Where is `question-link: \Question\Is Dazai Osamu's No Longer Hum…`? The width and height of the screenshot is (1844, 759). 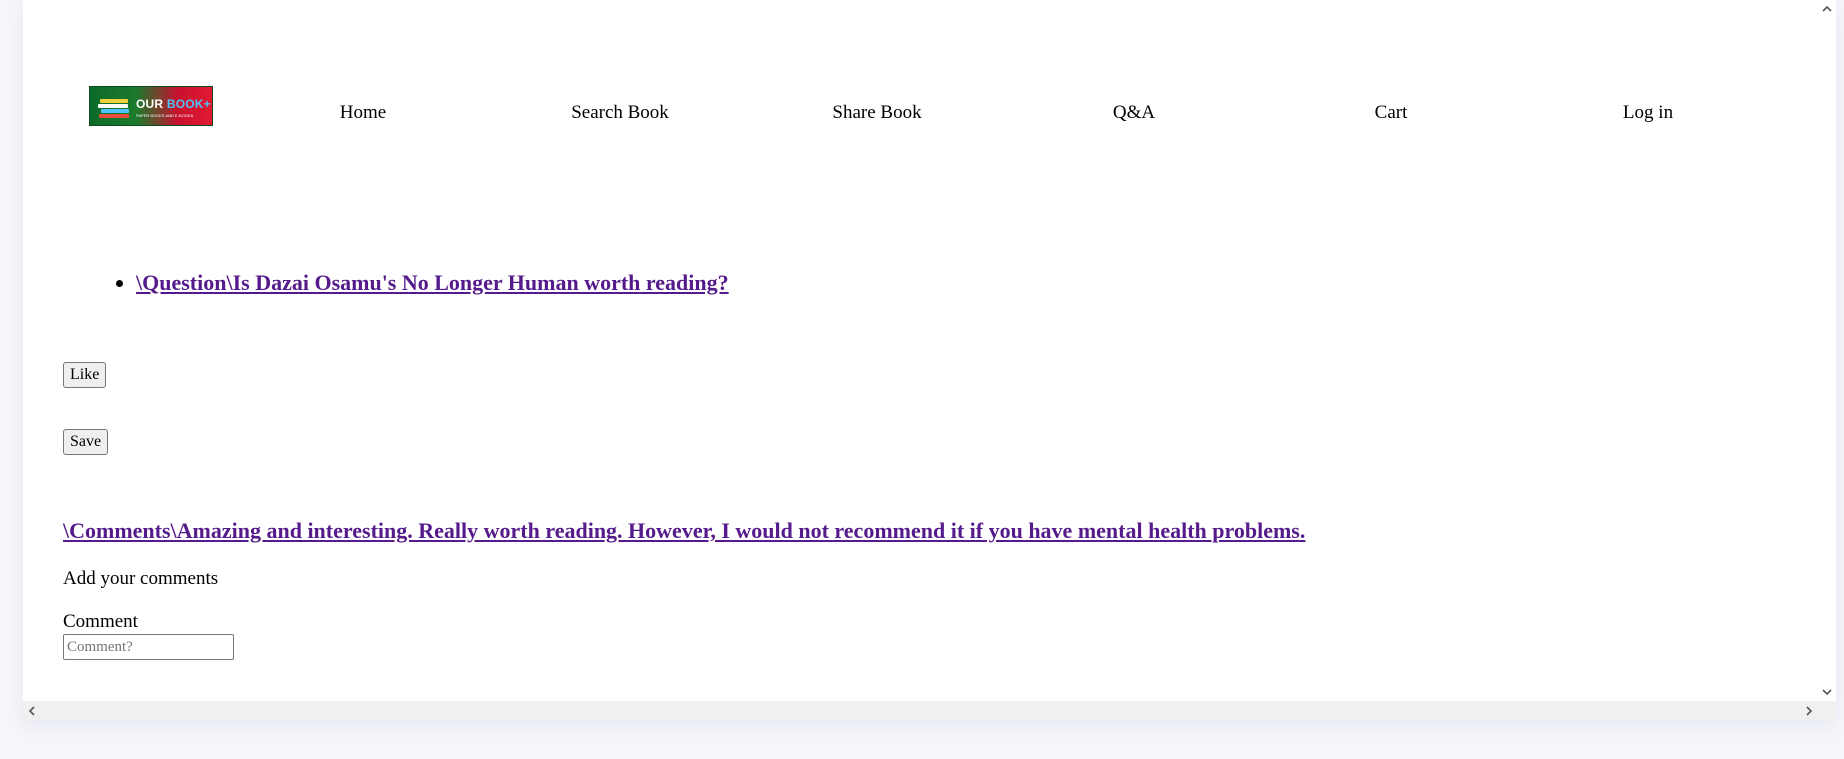
question-link: \Question\Is Dazai Osamu's No Longer Hum… is located at coordinates (432, 282).